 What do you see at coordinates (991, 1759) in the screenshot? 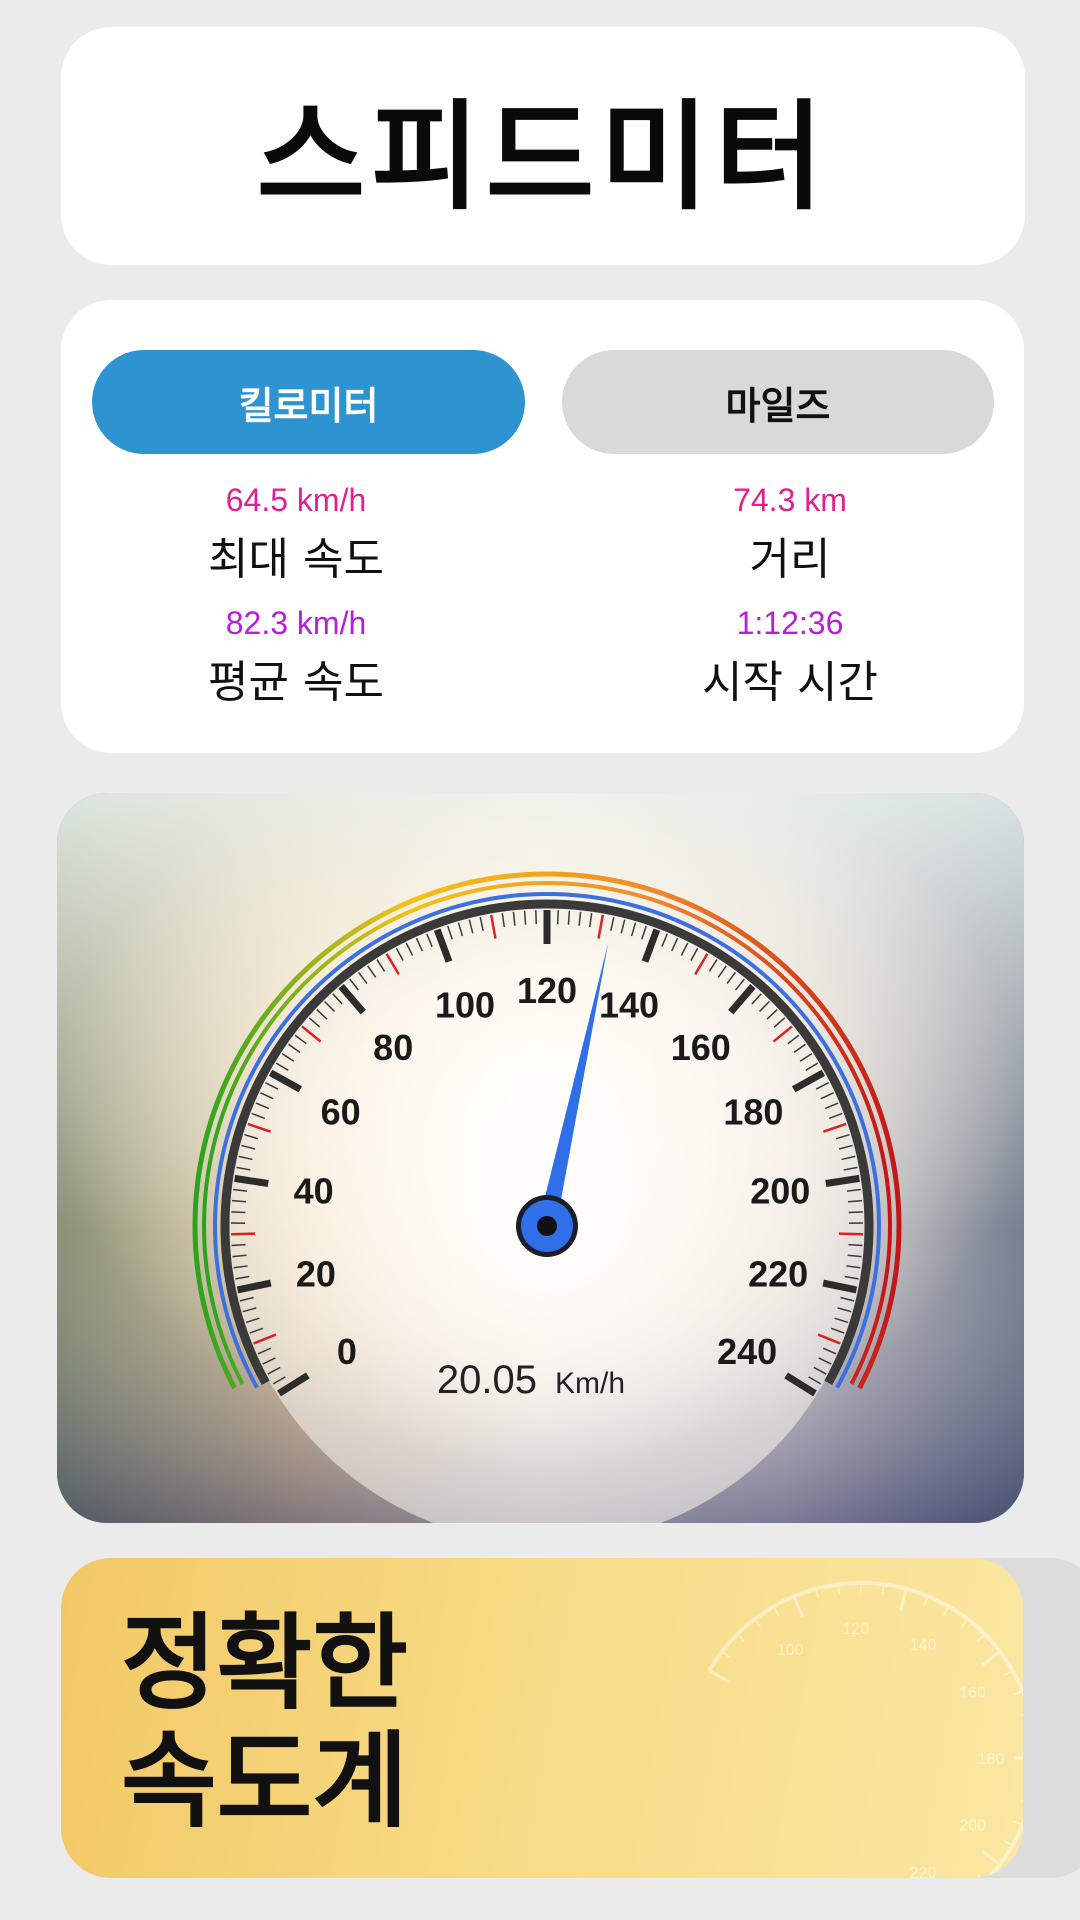
I see `watermark-label: 180` at bounding box center [991, 1759].